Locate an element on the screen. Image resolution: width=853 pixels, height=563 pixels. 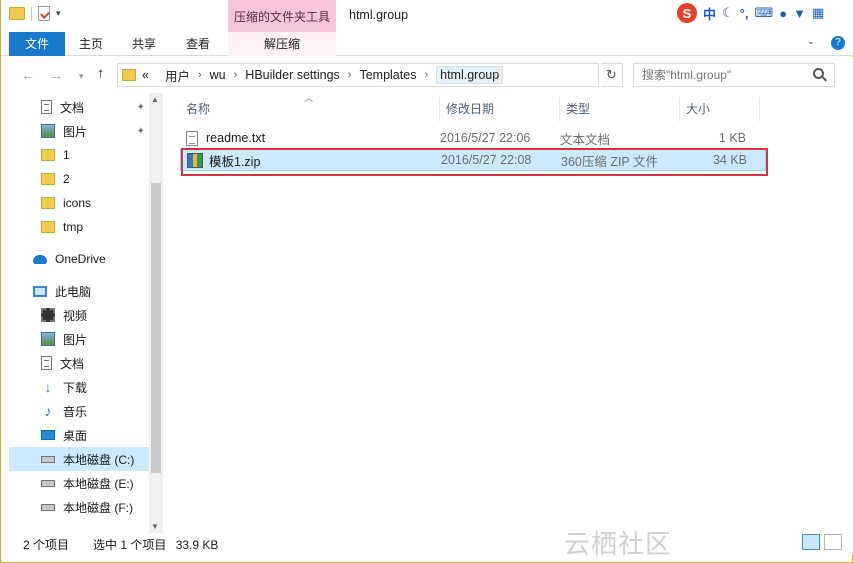
ribbon-controls: ⌄ ? is located at coordinates (826, 43).